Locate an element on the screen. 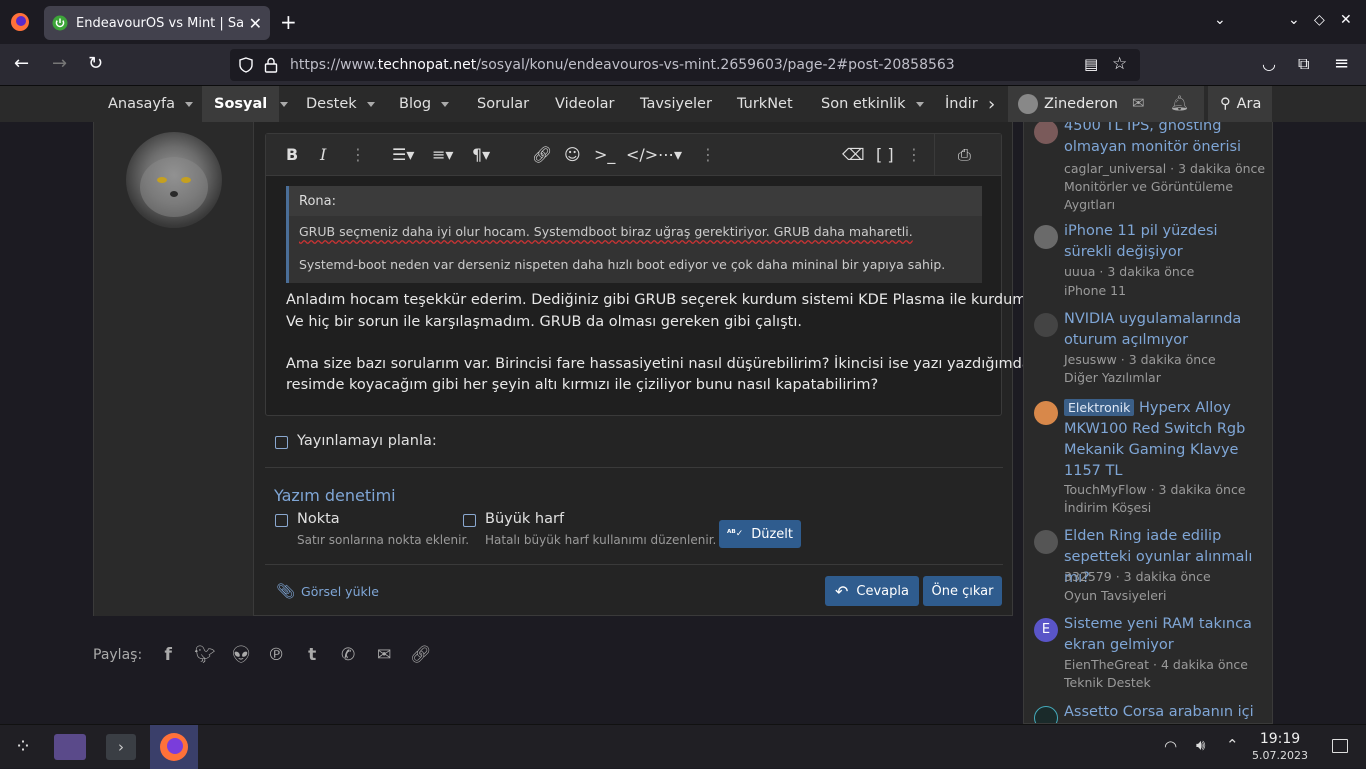 The image size is (1366, 769). whatsapp-icon: ✆ is located at coordinates (348, 655).